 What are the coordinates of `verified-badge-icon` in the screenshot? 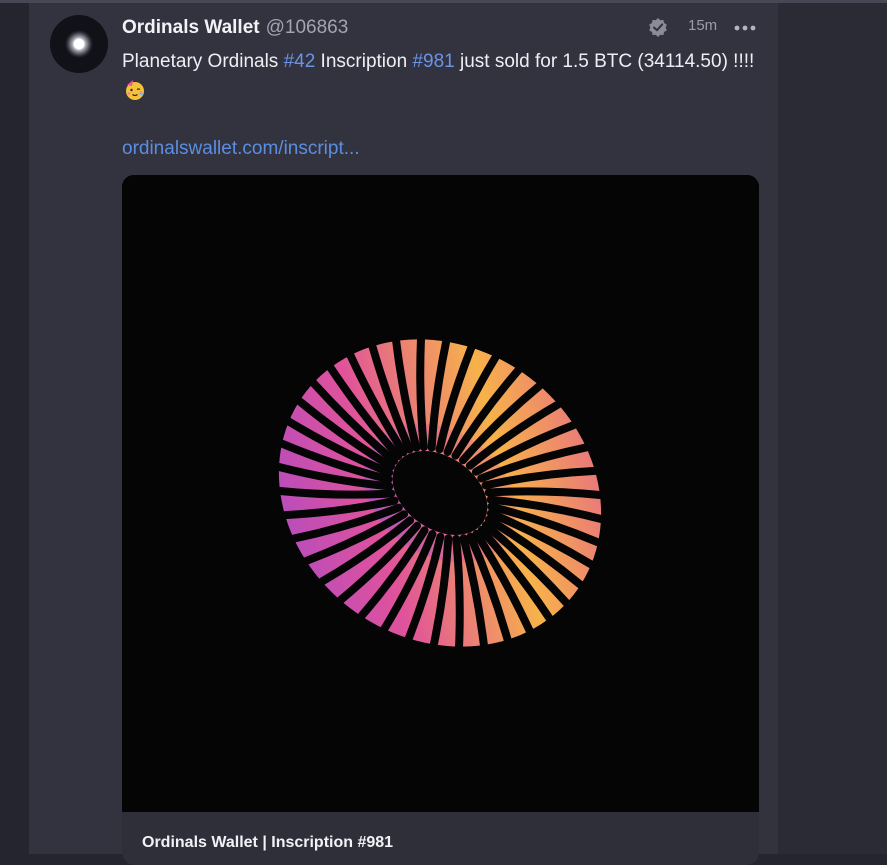 It's located at (658, 27).